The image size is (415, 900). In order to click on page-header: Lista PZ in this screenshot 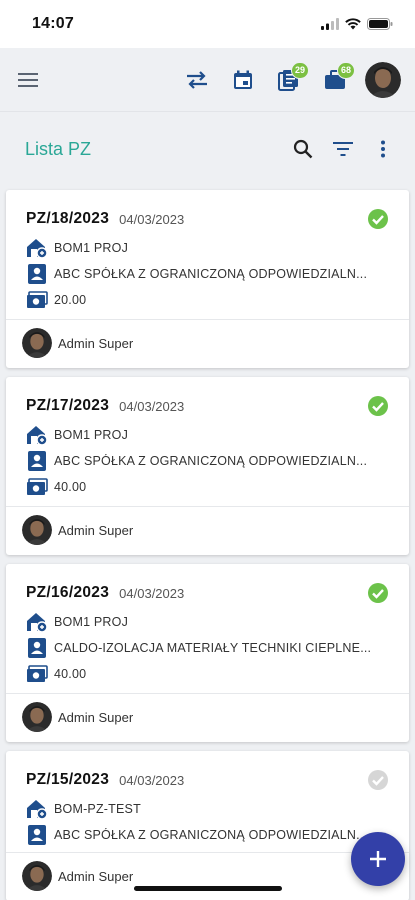, I will do `click(207, 149)`.